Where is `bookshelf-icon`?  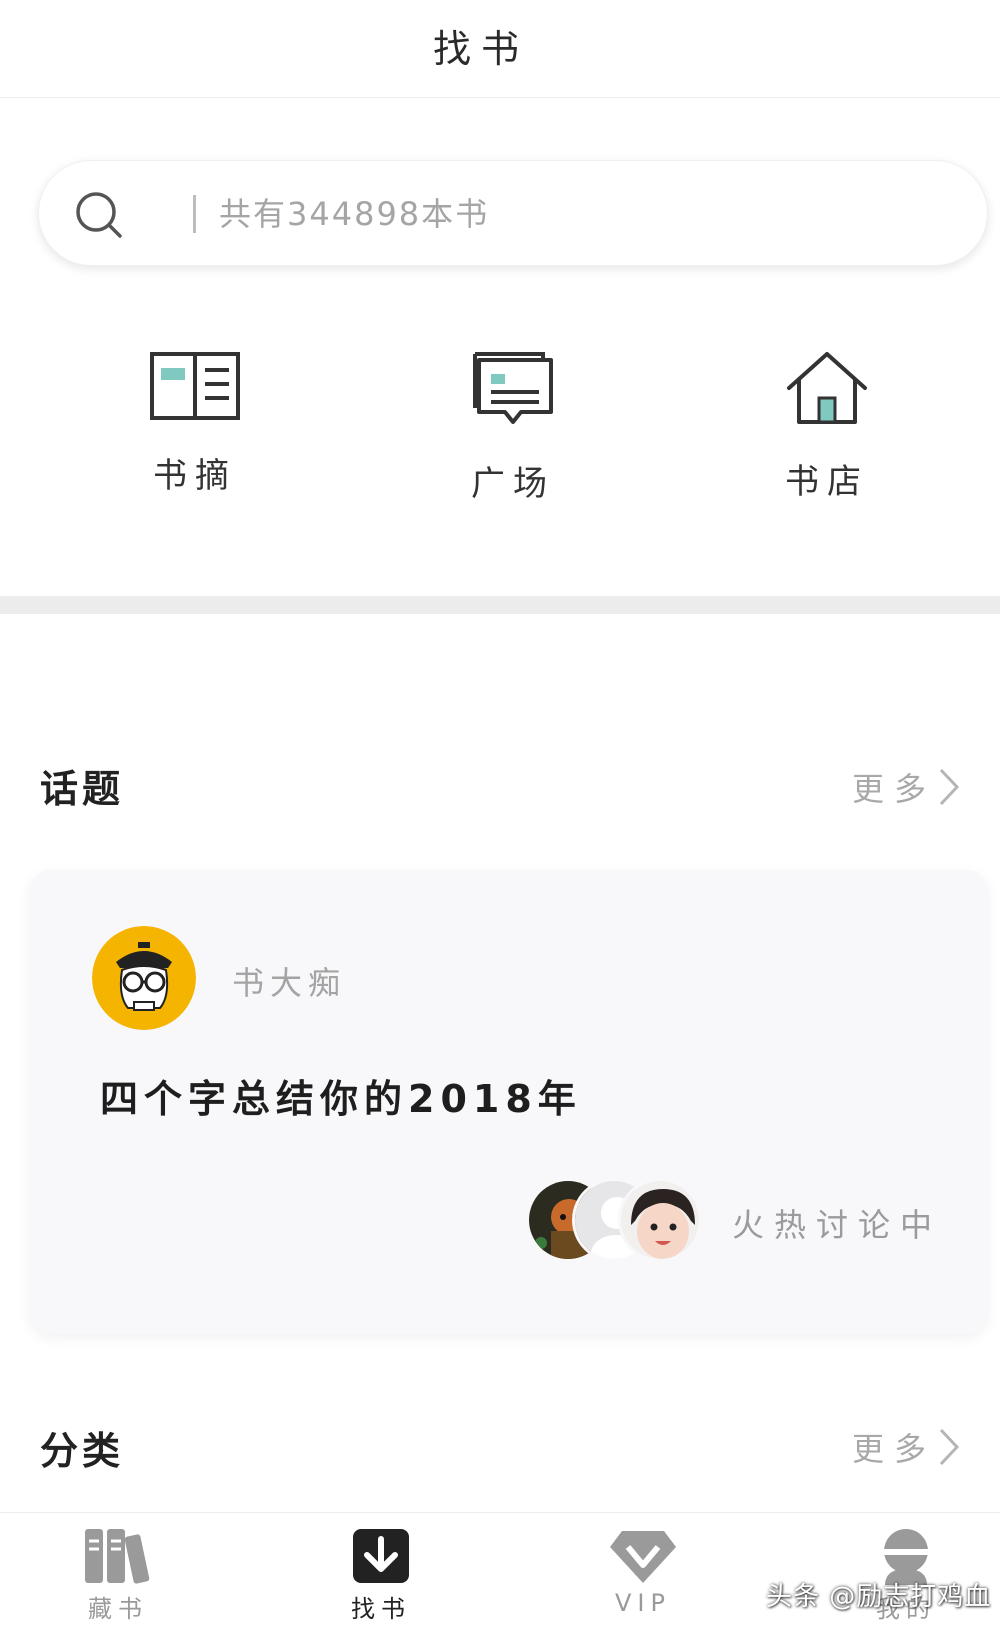
bookshelf-icon is located at coordinates (117, 1556).